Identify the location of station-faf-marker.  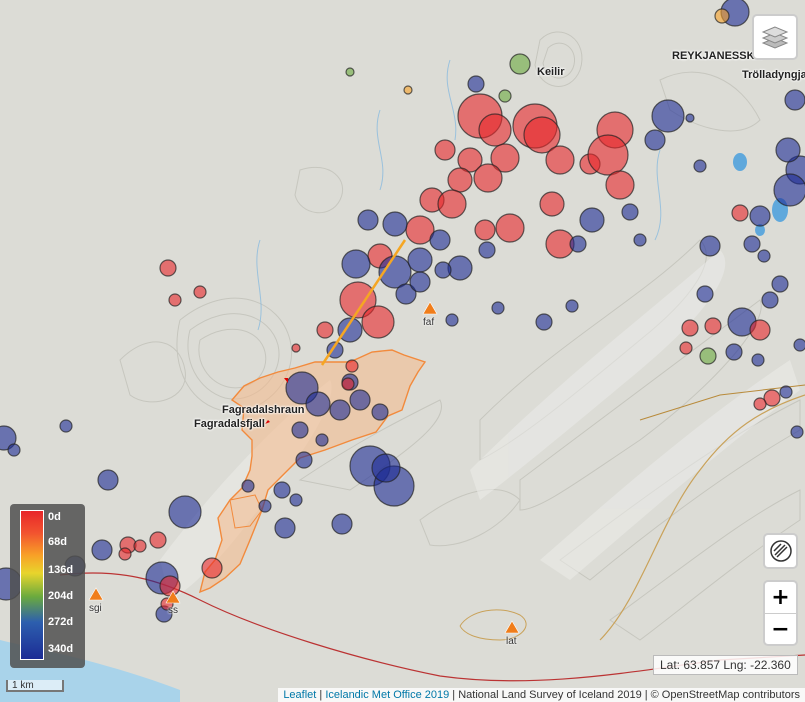
(430, 308).